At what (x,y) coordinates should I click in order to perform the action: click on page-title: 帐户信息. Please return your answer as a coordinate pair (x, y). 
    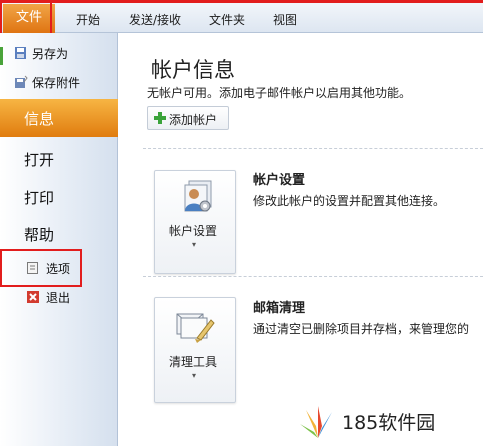
    Looking at the image, I should click on (193, 70).